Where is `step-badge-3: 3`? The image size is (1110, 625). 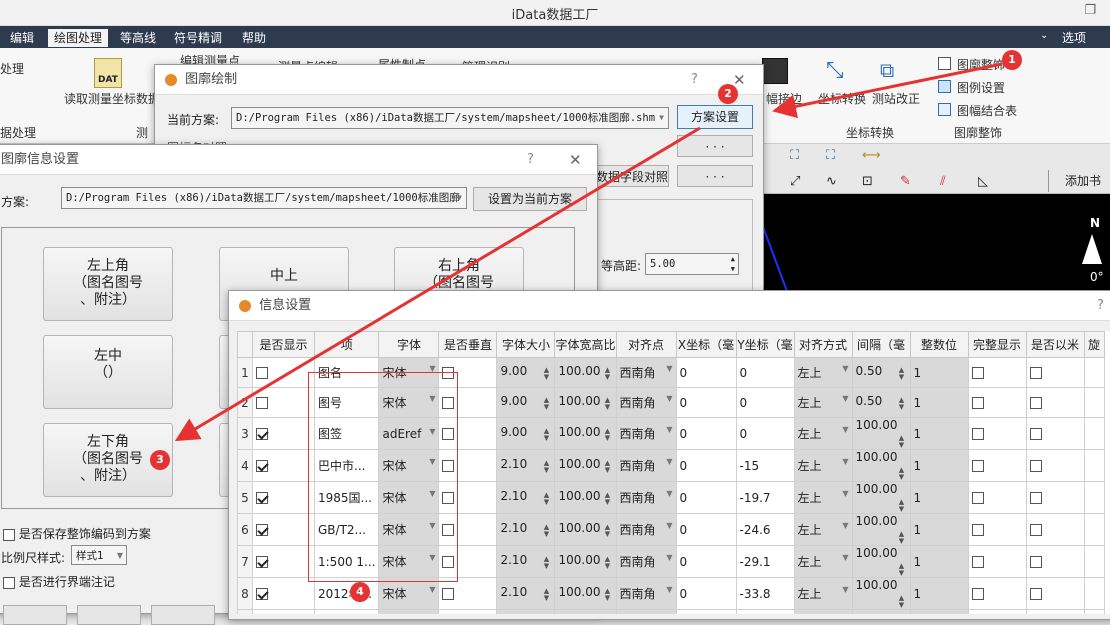 step-badge-3: 3 is located at coordinates (160, 460).